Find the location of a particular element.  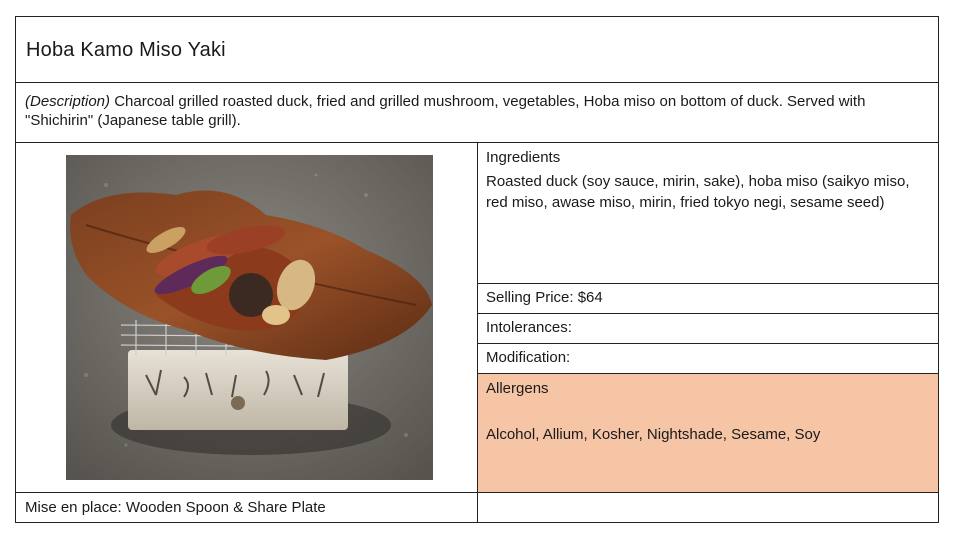

intolerances-cell: Intolerances: is located at coordinates (708, 329).